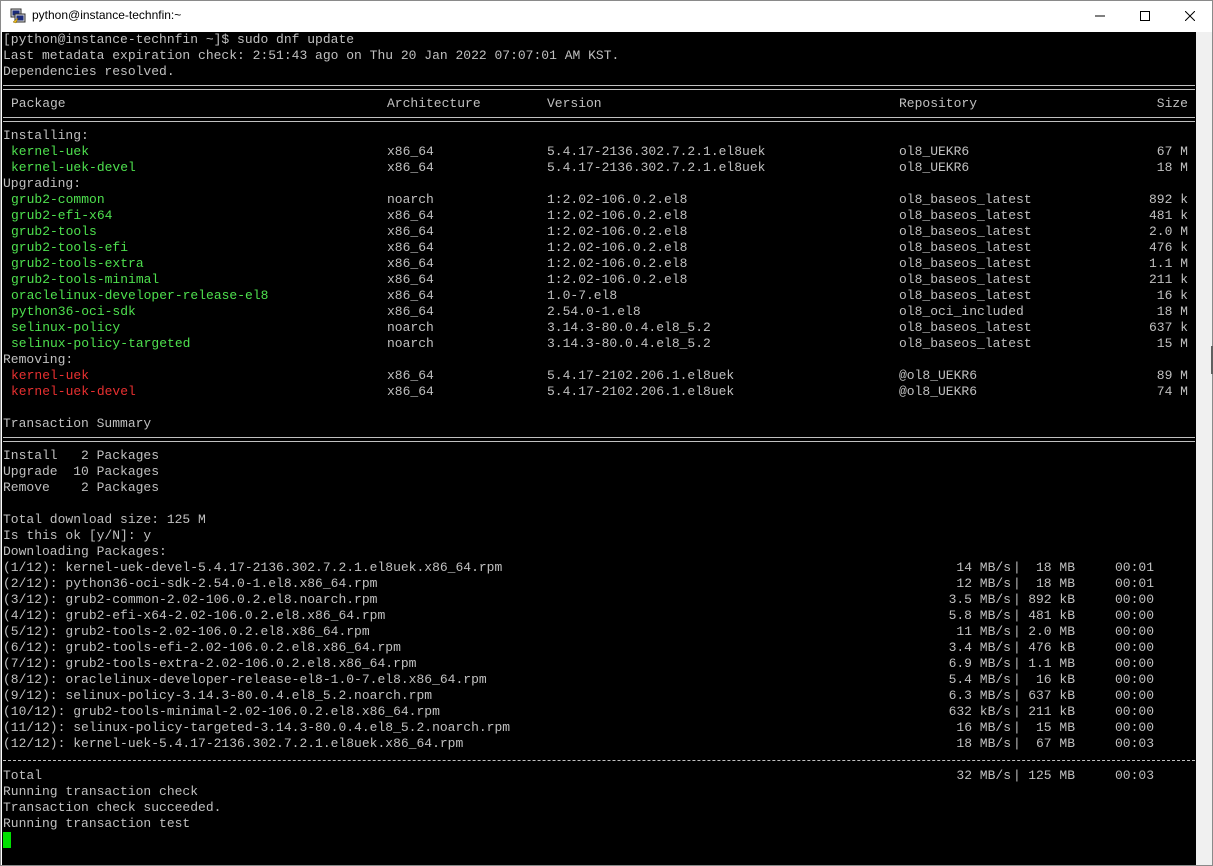  I want to click on title-bar: python@instance-technfin:~, so click(606, 16).